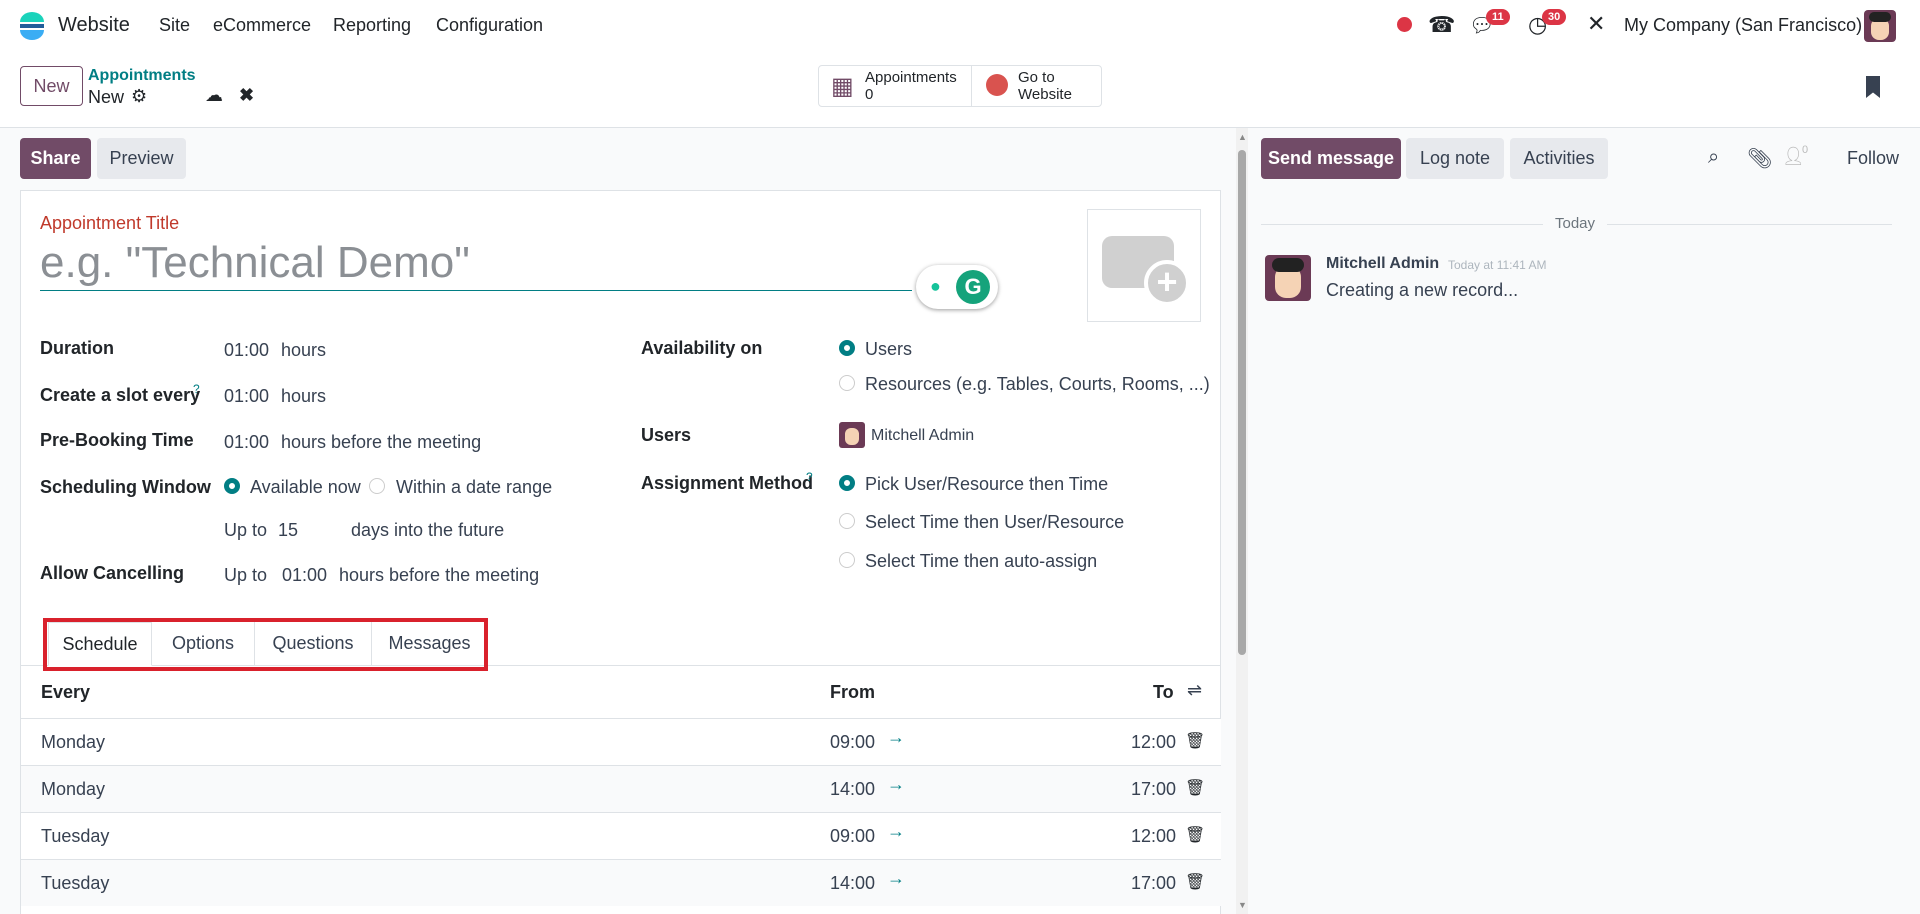 The height and width of the screenshot is (914, 1920). Describe the element at coordinates (476, 290) in the screenshot. I see `title-underline` at that location.